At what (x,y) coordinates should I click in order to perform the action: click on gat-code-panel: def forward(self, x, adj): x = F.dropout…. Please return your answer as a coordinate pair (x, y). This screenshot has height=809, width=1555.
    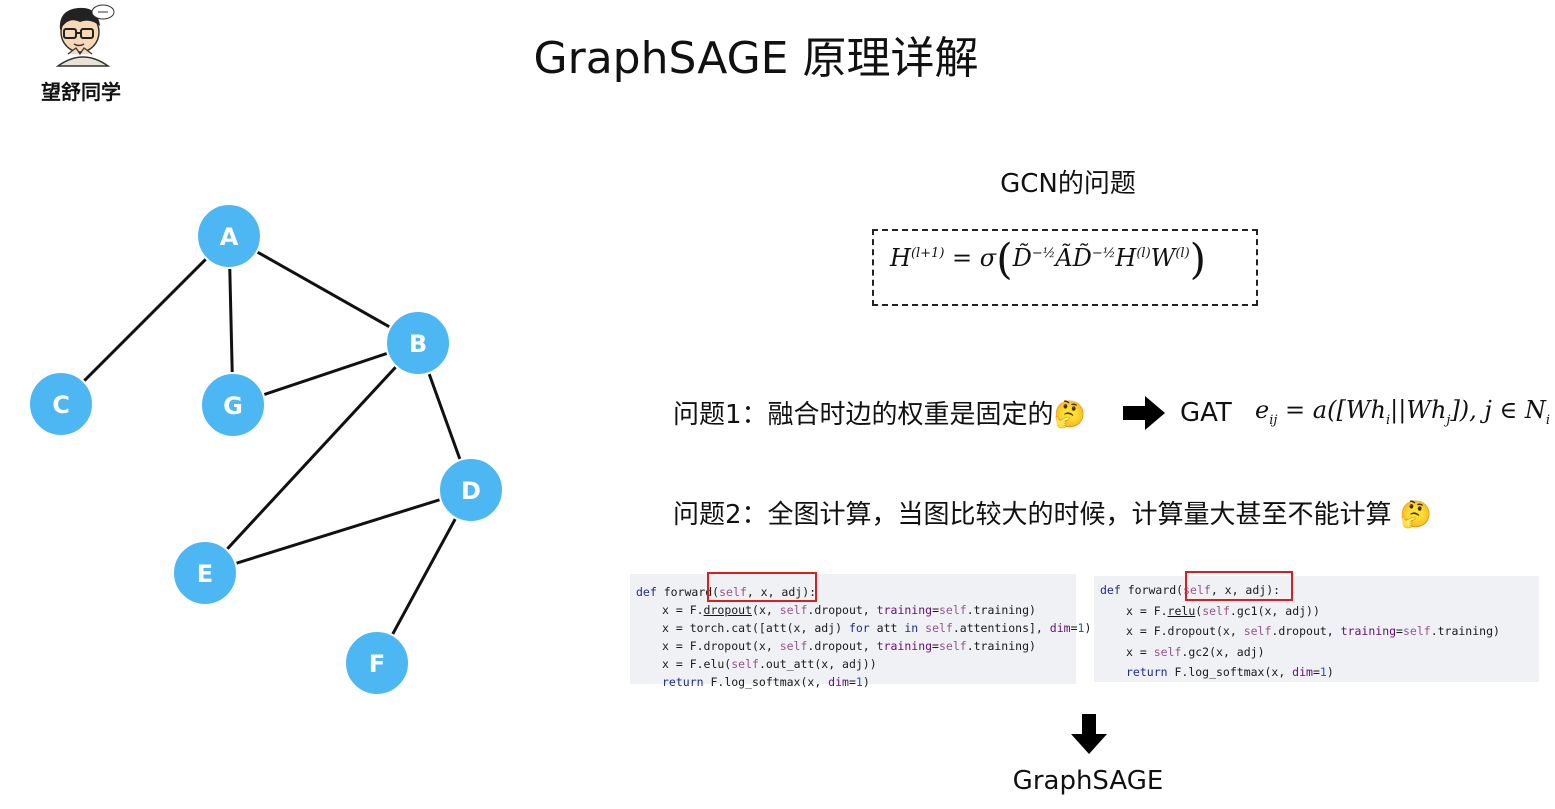
    Looking at the image, I should click on (861, 631).